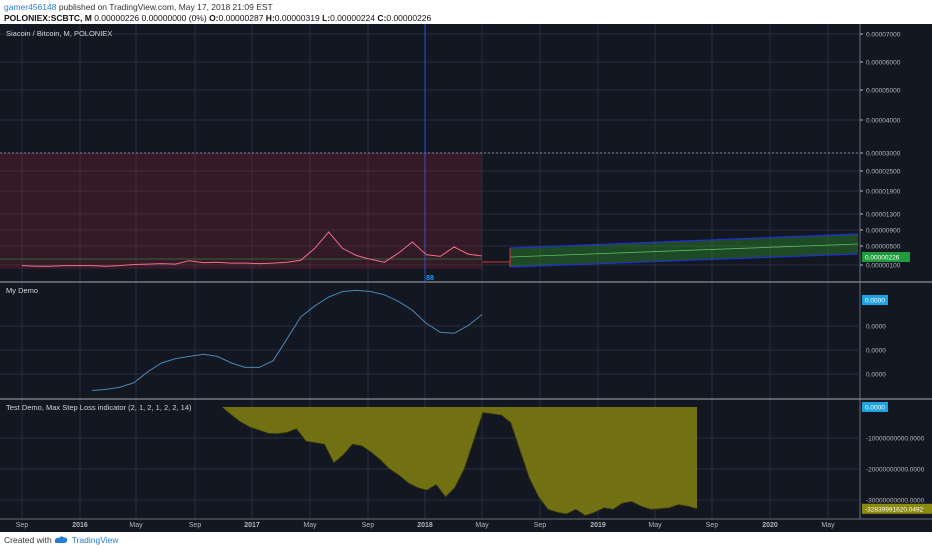 The height and width of the screenshot is (550, 932). What do you see at coordinates (22, 290) in the screenshot?
I see `pane-title: My Demo` at bounding box center [22, 290].